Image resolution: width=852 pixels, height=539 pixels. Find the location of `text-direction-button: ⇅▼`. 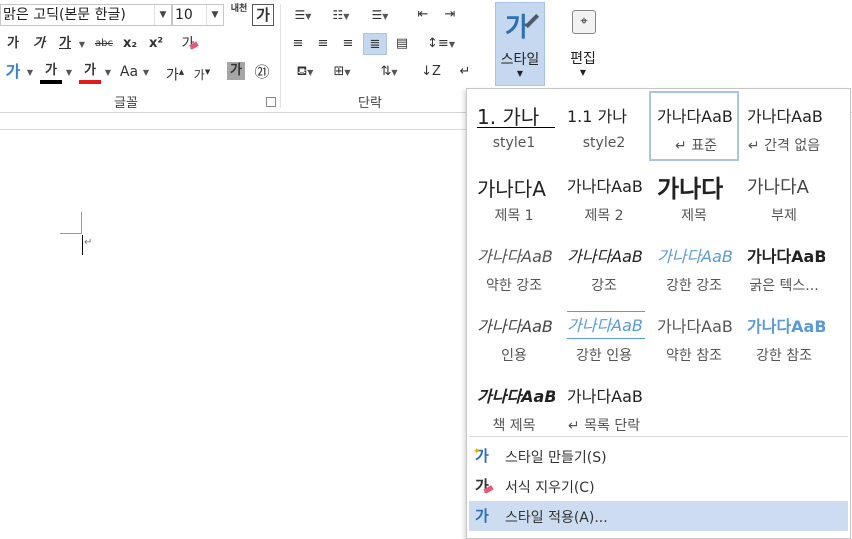

text-direction-button: ⇅▼ is located at coordinates (389, 72).